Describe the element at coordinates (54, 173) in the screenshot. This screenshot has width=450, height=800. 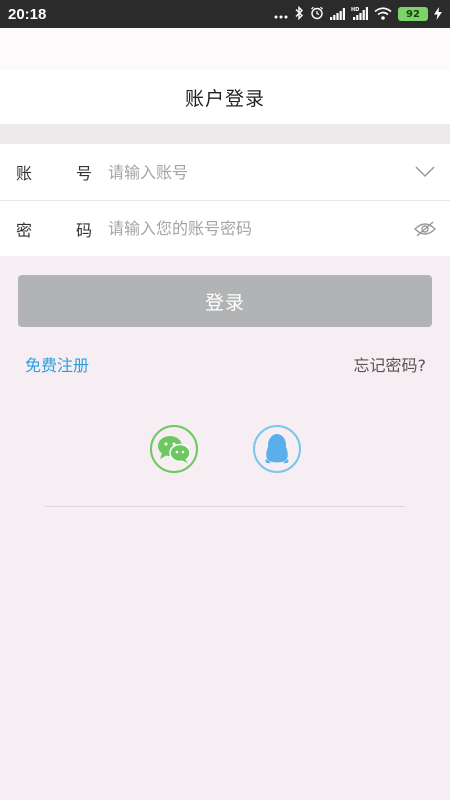
I see `account-label: 账 号` at that location.